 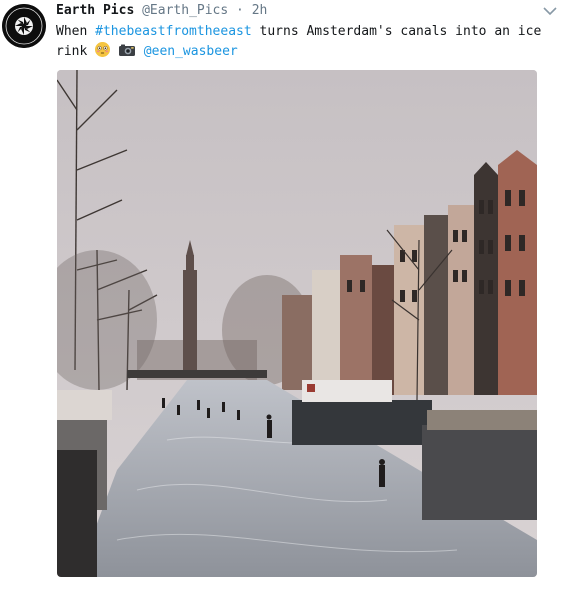 I want to click on author-name: Earth Pics, so click(x=95, y=10).